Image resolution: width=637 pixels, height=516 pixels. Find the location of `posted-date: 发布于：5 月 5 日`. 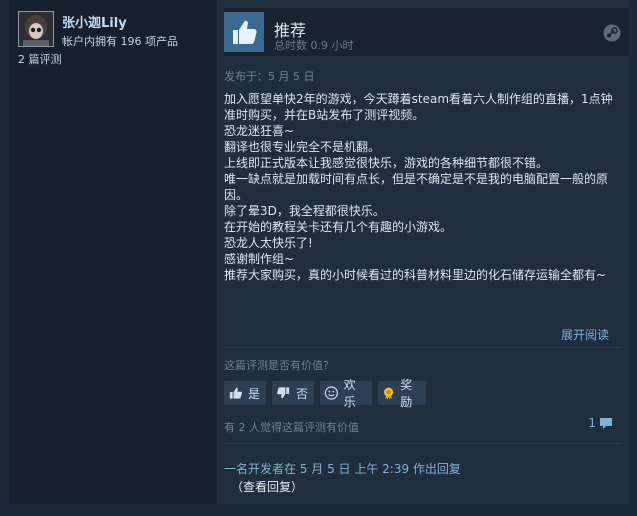

posted-date: 发布于：5 月 5 日 is located at coordinates (269, 76).